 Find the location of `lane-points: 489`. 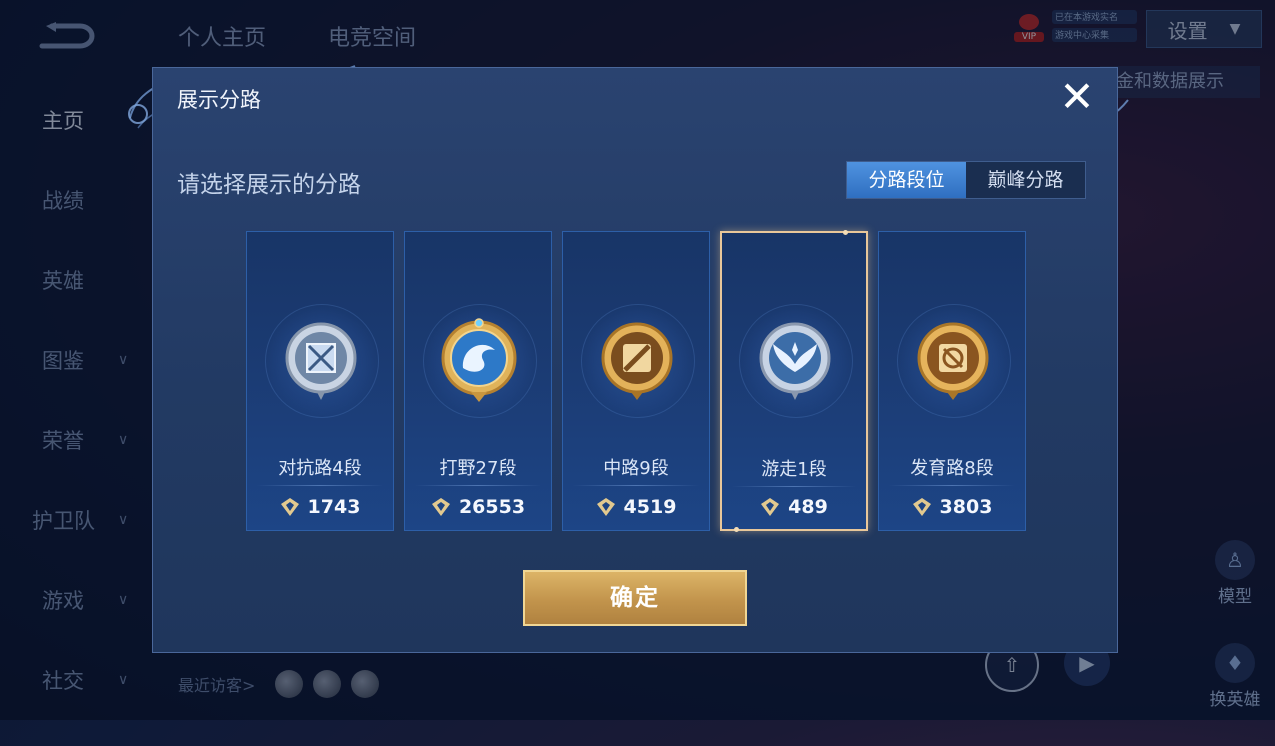

lane-points: 489 is located at coordinates (794, 507).